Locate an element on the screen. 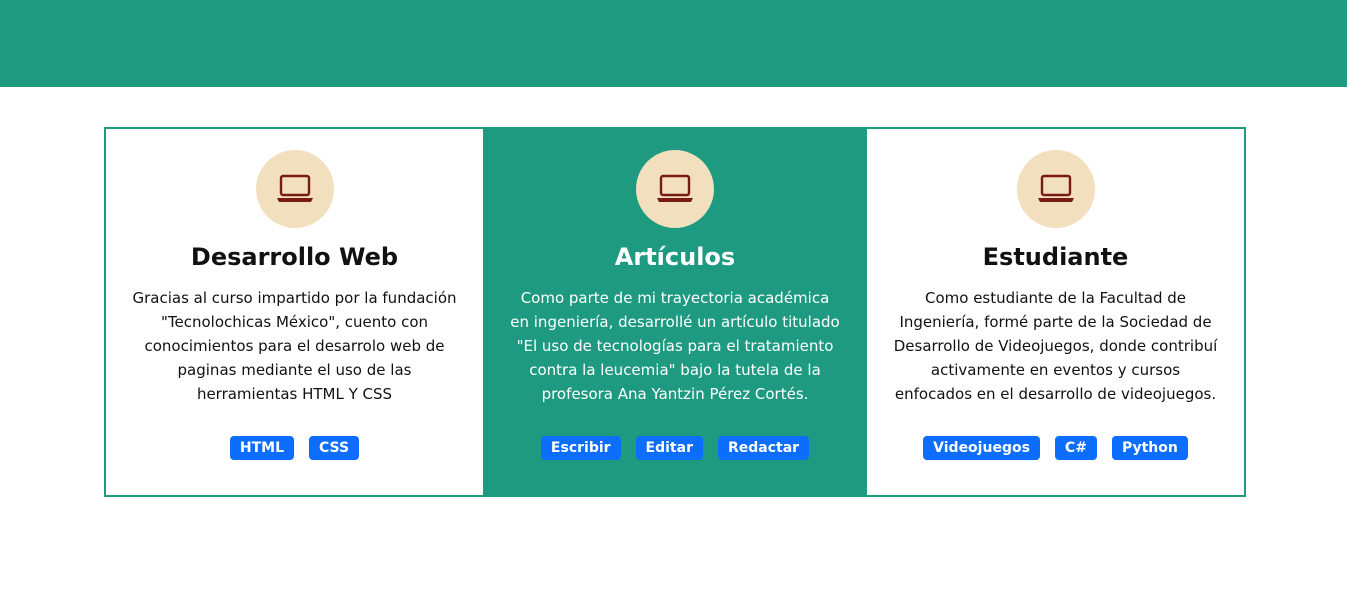 The image size is (1347, 601). tag-list: Videojuegos C# Python is located at coordinates (1055, 448).